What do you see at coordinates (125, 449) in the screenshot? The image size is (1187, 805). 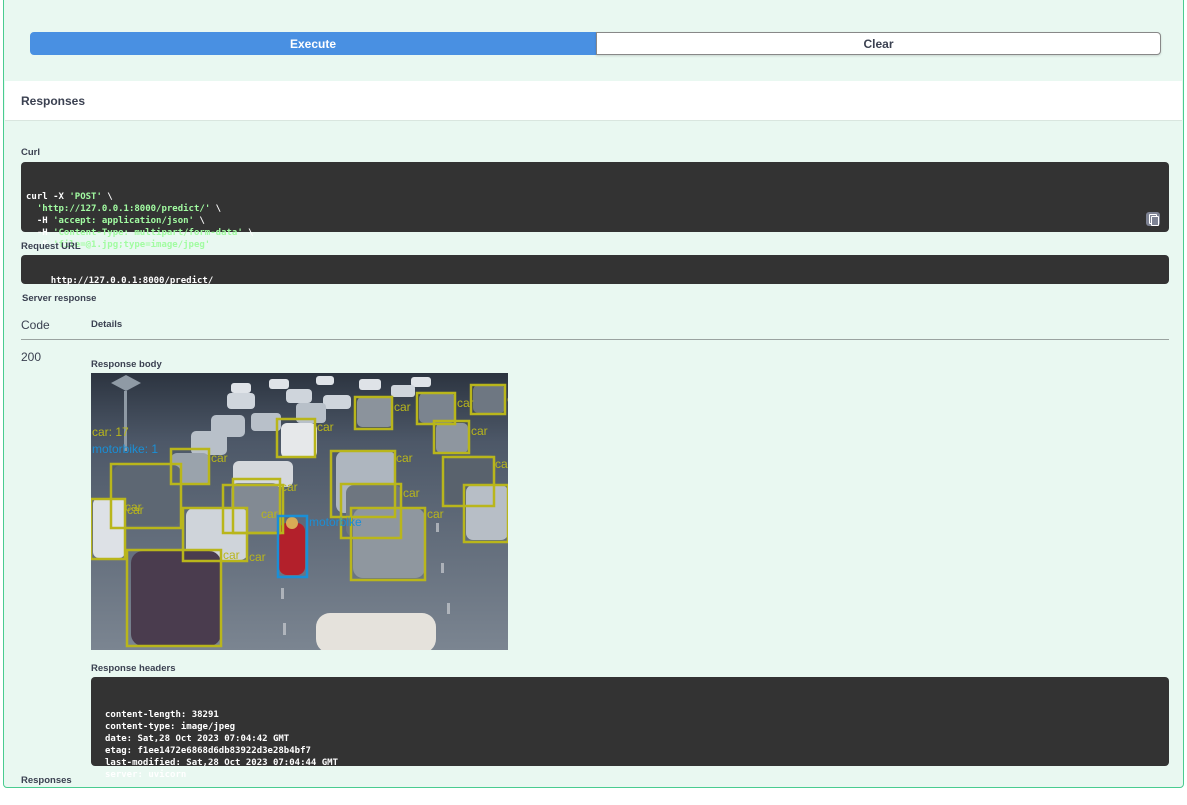 I see `motorbike-count-text: motorbike: 1` at bounding box center [125, 449].